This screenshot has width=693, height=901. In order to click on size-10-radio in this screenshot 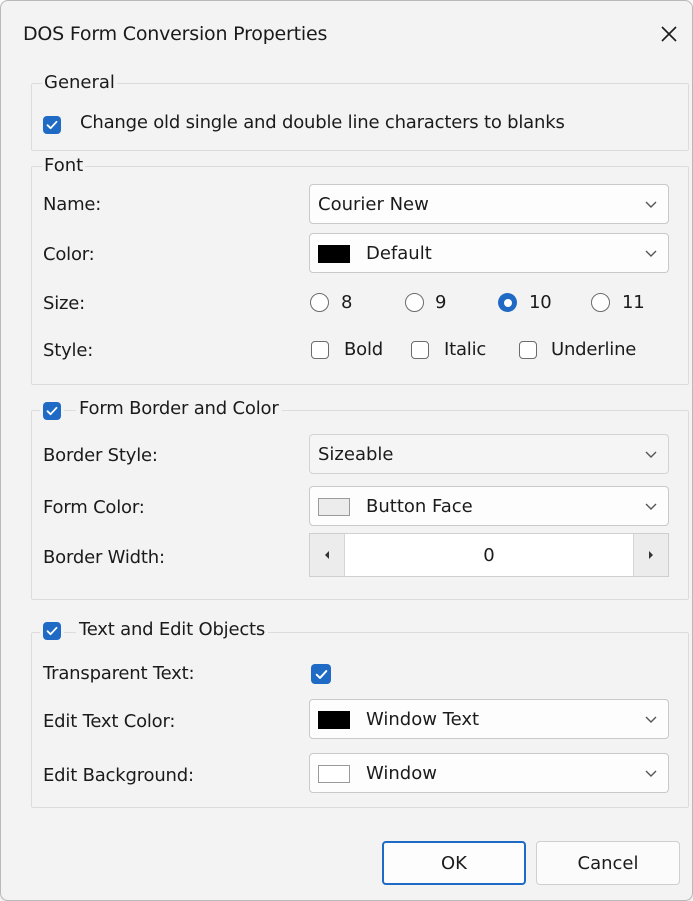, I will do `click(507, 302)`.